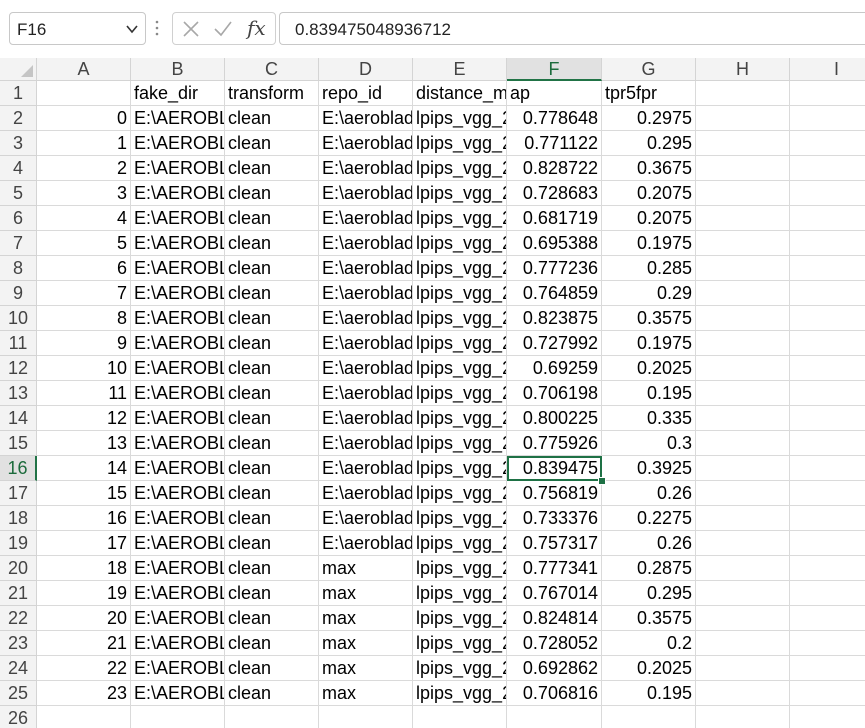 The image size is (865, 728). I want to click on cell-g1: tpr5fpr, so click(649, 93).